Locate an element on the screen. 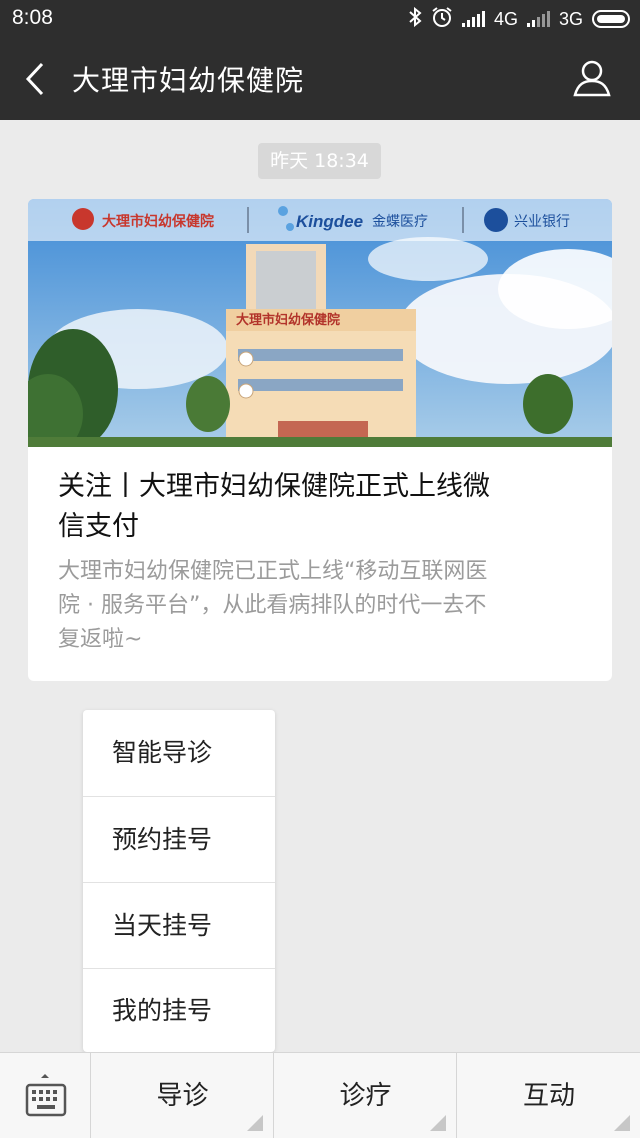 This screenshot has height=1138, width=640. cover-logo-kingdee: Kingdee is located at coordinates (329, 221).